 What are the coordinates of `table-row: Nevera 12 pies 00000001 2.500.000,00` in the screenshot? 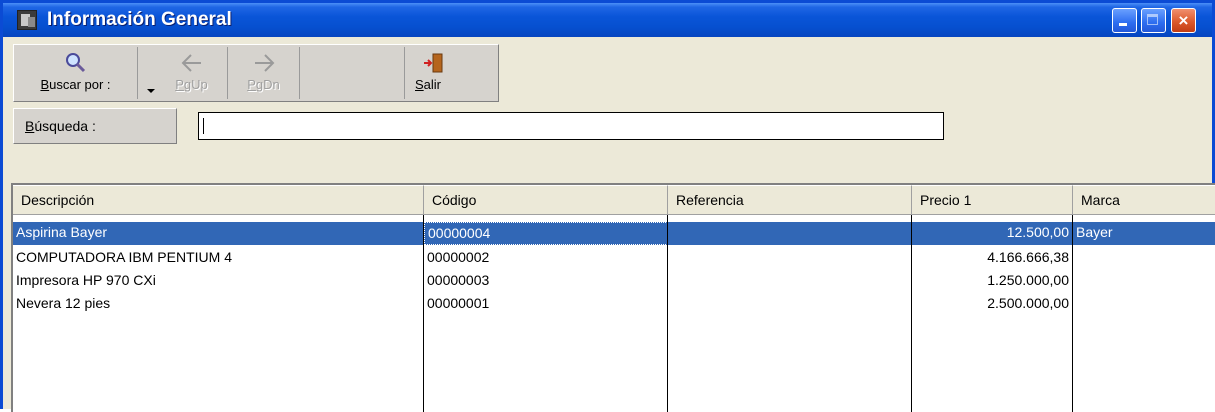 It's located at (614, 304).